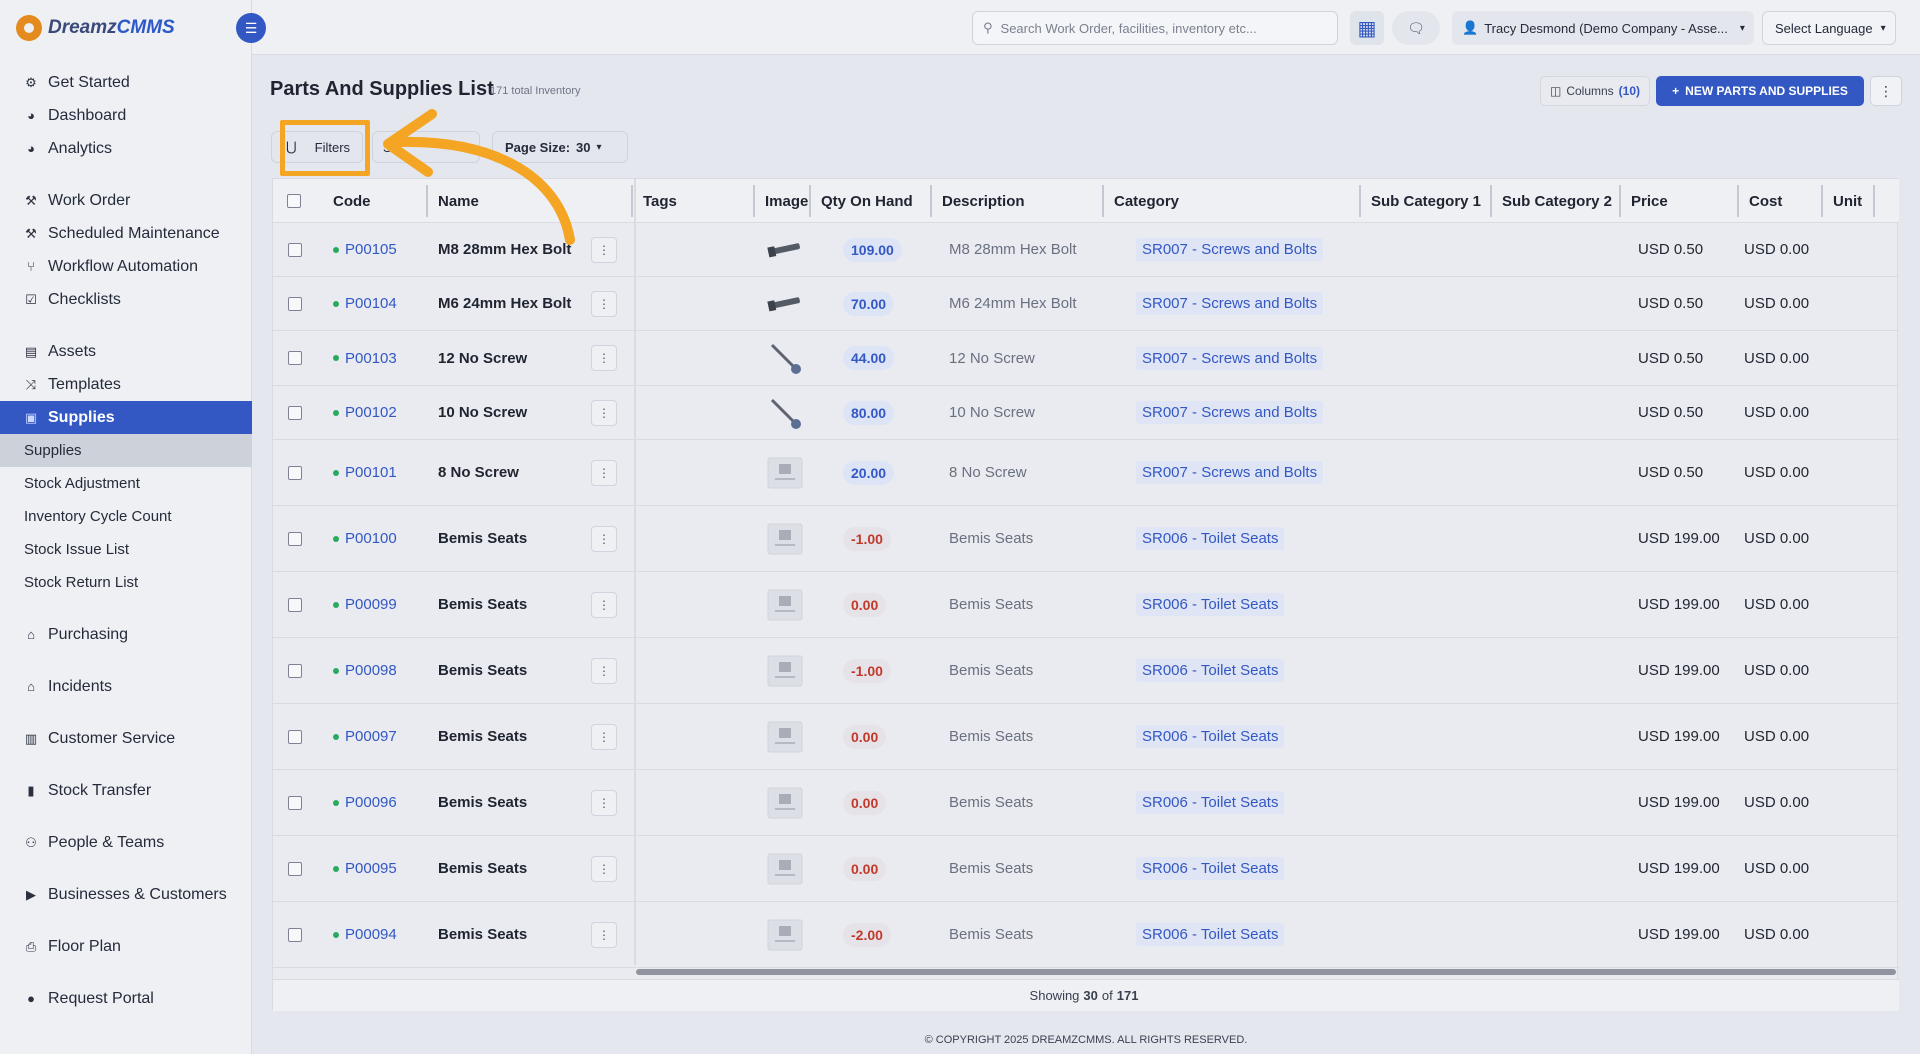 This screenshot has height=1054, width=1920. What do you see at coordinates (1886, 91) in the screenshot?
I see `more-options-icon: ⋮` at bounding box center [1886, 91].